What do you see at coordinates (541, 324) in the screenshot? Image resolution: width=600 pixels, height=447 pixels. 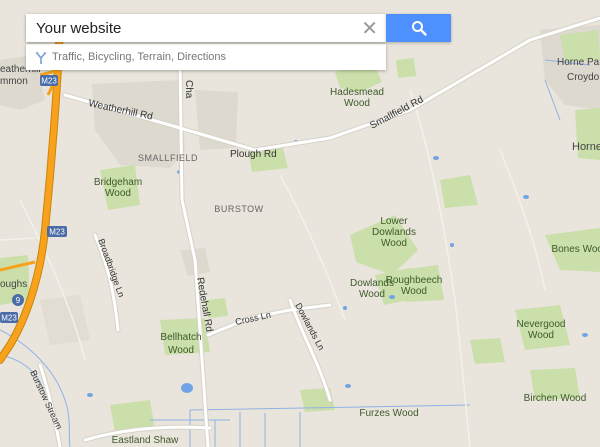 I see `place-label-nevergood: Nevergood` at bounding box center [541, 324].